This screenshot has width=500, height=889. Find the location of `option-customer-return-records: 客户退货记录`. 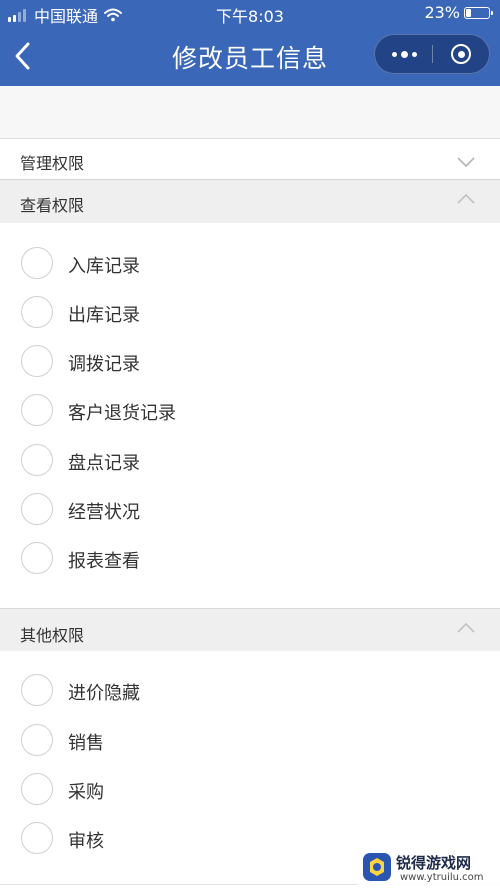

option-customer-return-records: 客户退货记录 is located at coordinates (250, 410).